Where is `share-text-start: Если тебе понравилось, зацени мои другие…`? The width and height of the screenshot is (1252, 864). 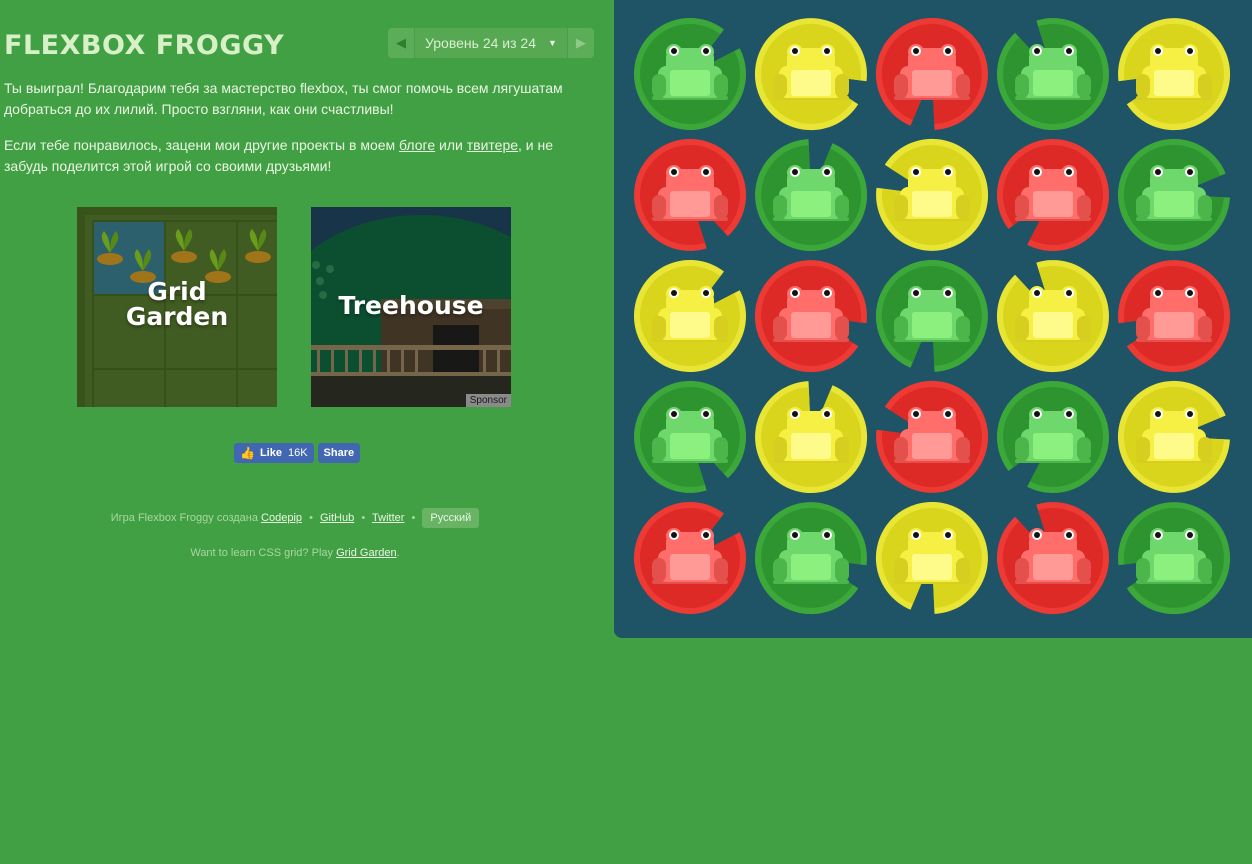
share-text-start: Если тебе понравилось, зацени мои другие… is located at coordinates (202, 145).